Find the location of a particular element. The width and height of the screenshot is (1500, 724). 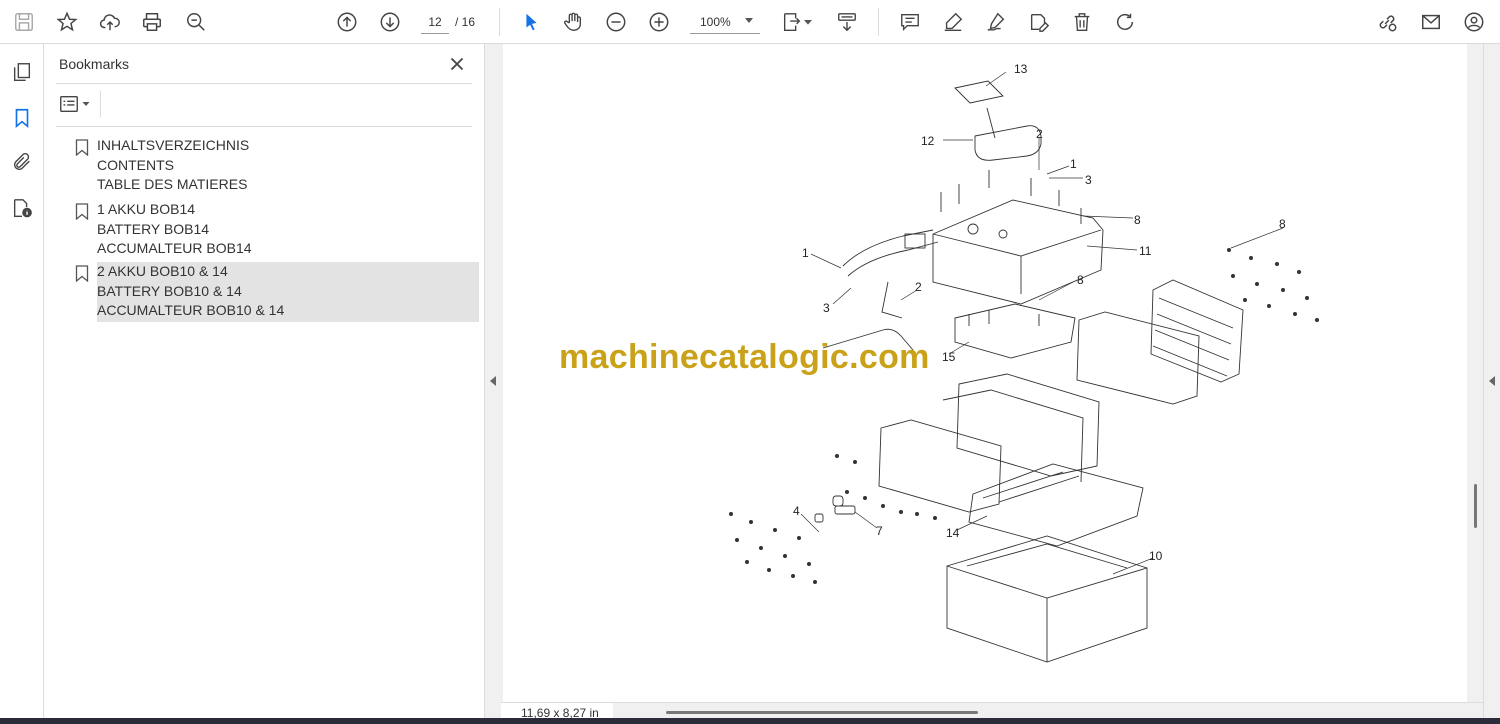

attachment-icon is located at coordinates (22, 162).